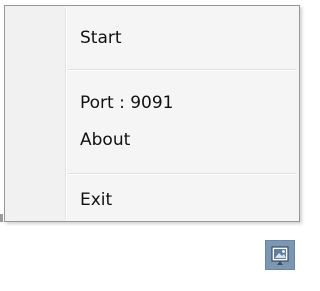  What do you see at coordinates (127, 103) in the screenshot?
I see `menu-item-label: Port : 9091` at bounding box center [127, 103].